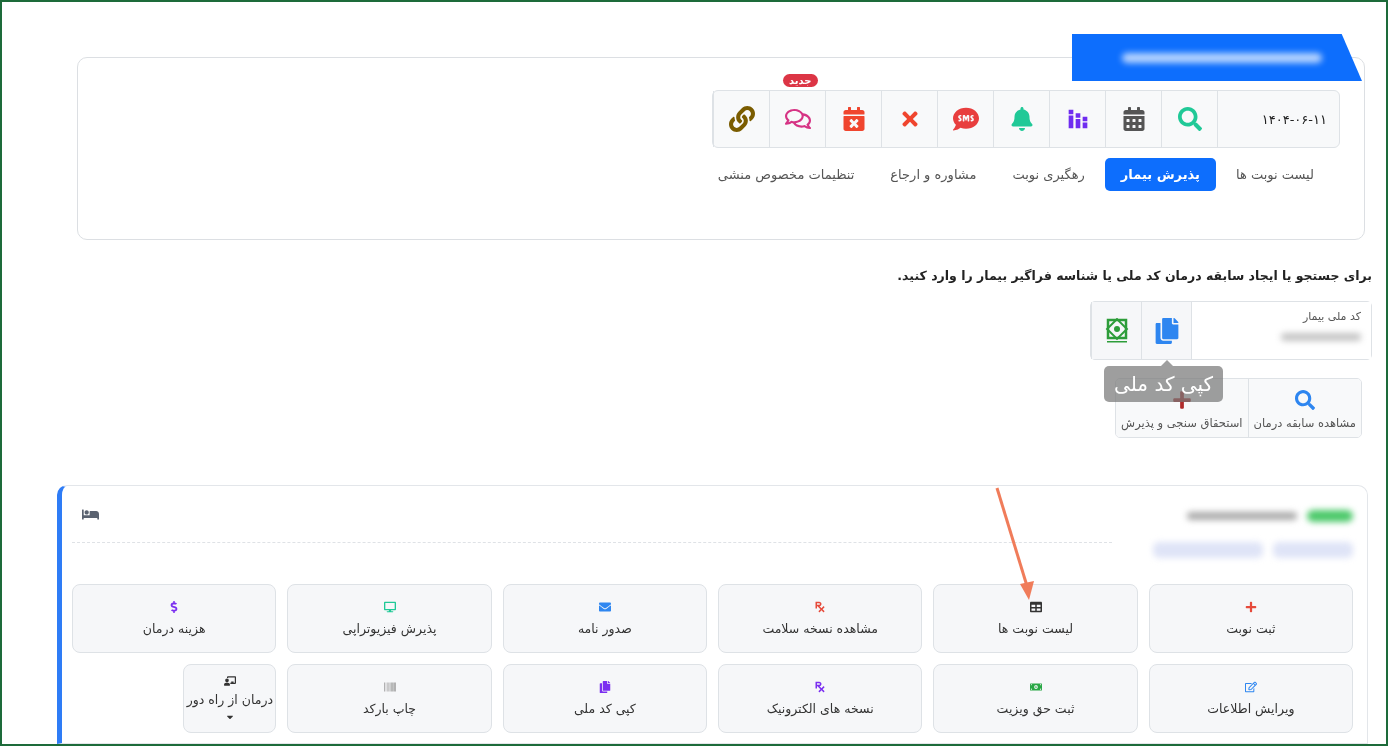 This screenshot has height=746, width=1388. I want to click on monitor-icon, so click(389, 607).